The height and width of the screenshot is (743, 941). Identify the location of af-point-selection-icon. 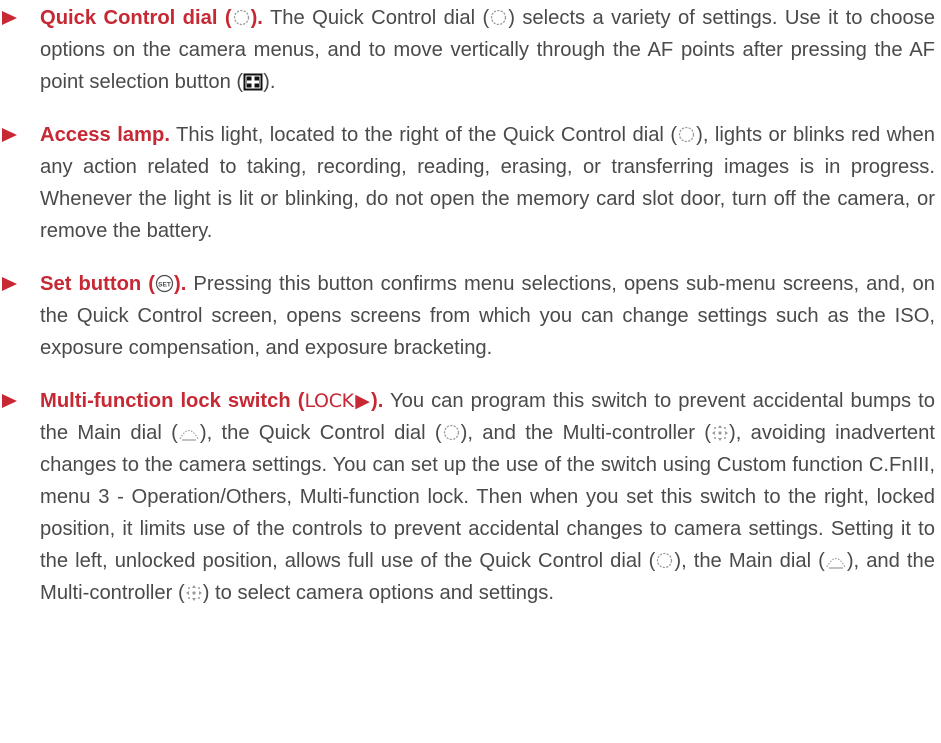
(253, 82).